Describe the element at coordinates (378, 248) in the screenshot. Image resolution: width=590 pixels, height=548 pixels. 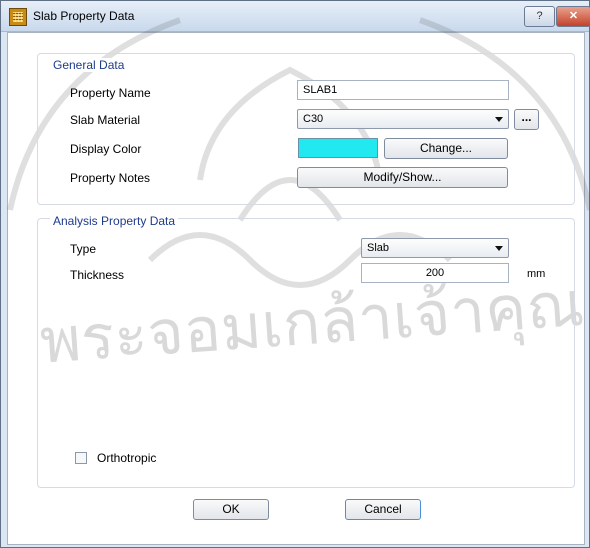
I see `type-value: Slab` at that location.